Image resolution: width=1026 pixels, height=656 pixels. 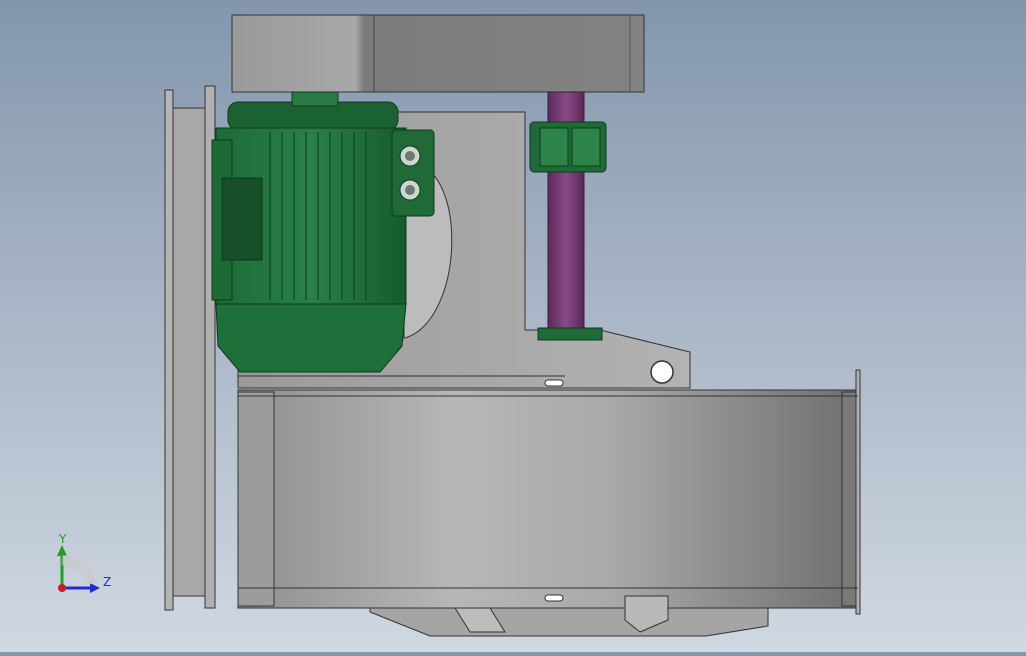 What do you see at coordinates (438, 53) in the screenshot?
I see `belt-guard-box` at bounding box center [438, 53].